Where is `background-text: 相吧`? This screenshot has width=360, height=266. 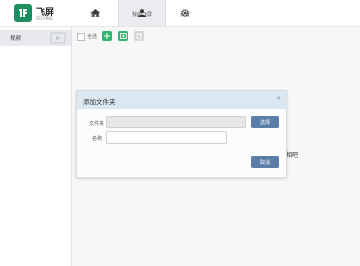
background-text: 相吧 is located at coordinates (292, 155).